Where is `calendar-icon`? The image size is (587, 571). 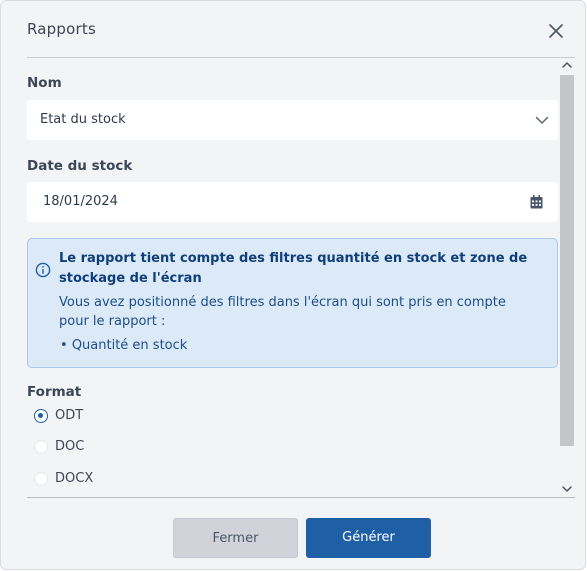 calendar-icon is located at coordinates (536, 202).